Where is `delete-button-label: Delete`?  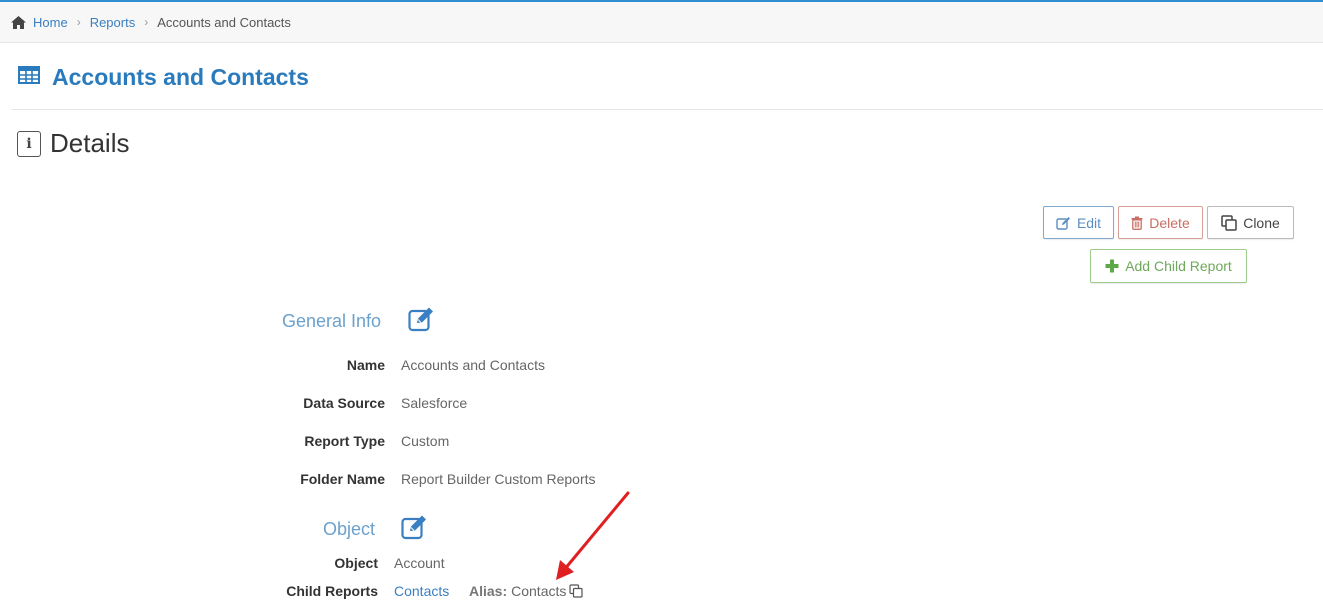 delete-button-label: Delete is located at coordinates (1169, 222).